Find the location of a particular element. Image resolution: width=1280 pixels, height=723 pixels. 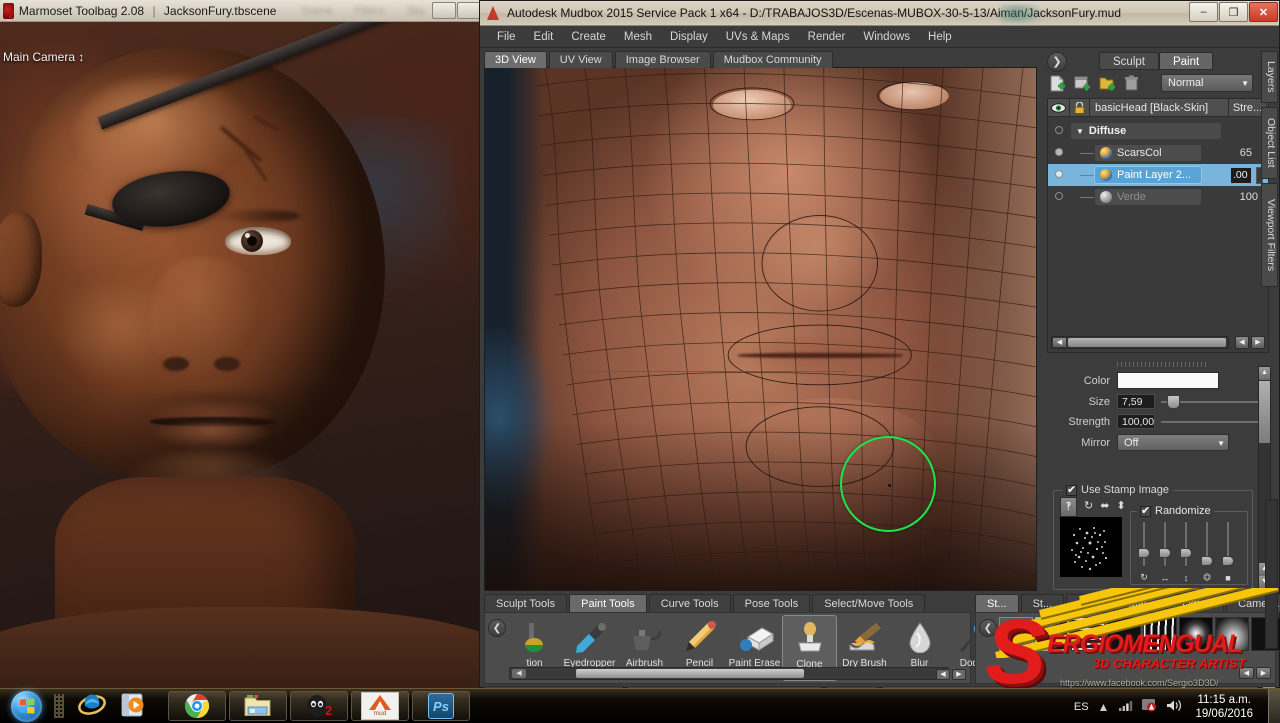

randomize-fill-slider is located at coordinates (1228, 544).